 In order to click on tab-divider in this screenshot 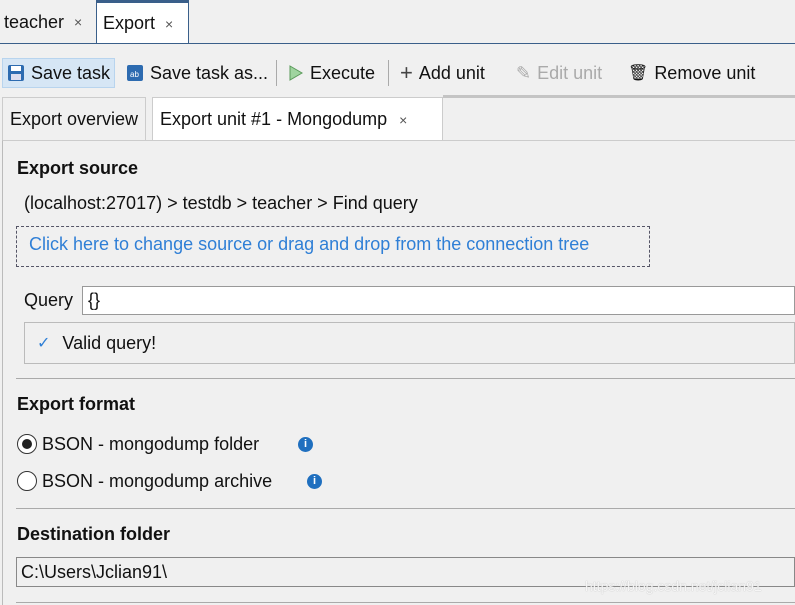, I will do `click(397, 43)`.